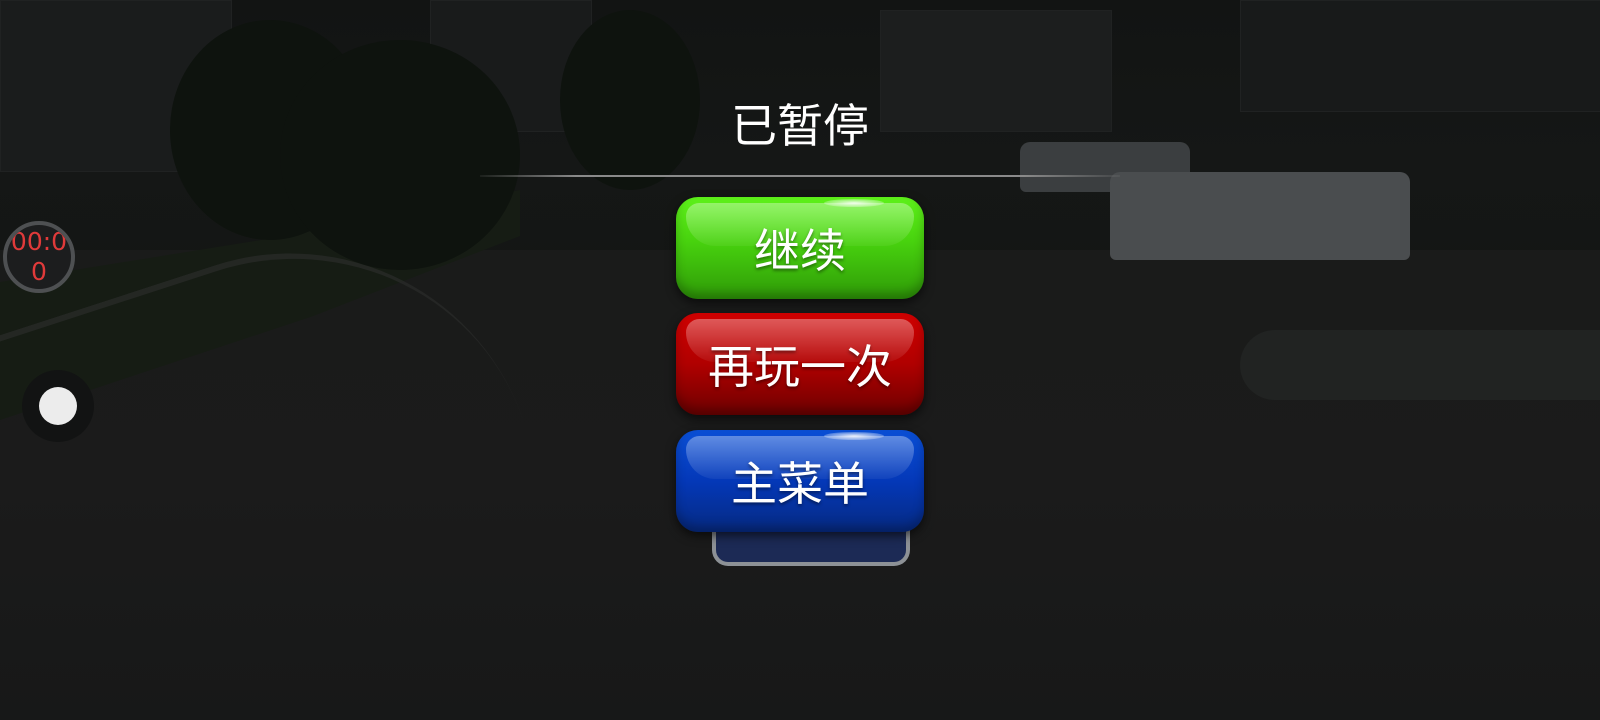 Image resolution: width=1600 pixels, height=720 pixels. I want to click on tree, so click(400, 155).